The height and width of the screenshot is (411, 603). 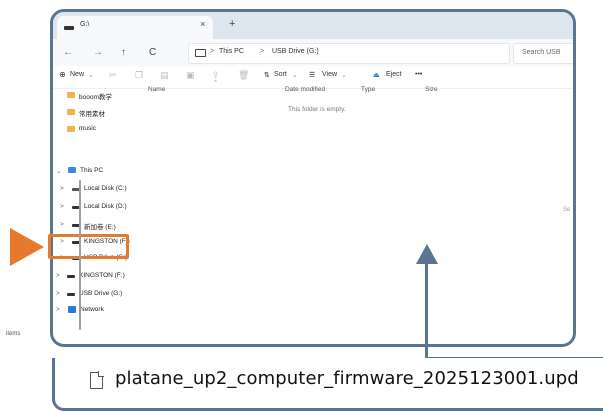 What do you see at coordinates (152, 52) in the screenshot?
I see `refresh-button: C` at bounding box center [152, 52].